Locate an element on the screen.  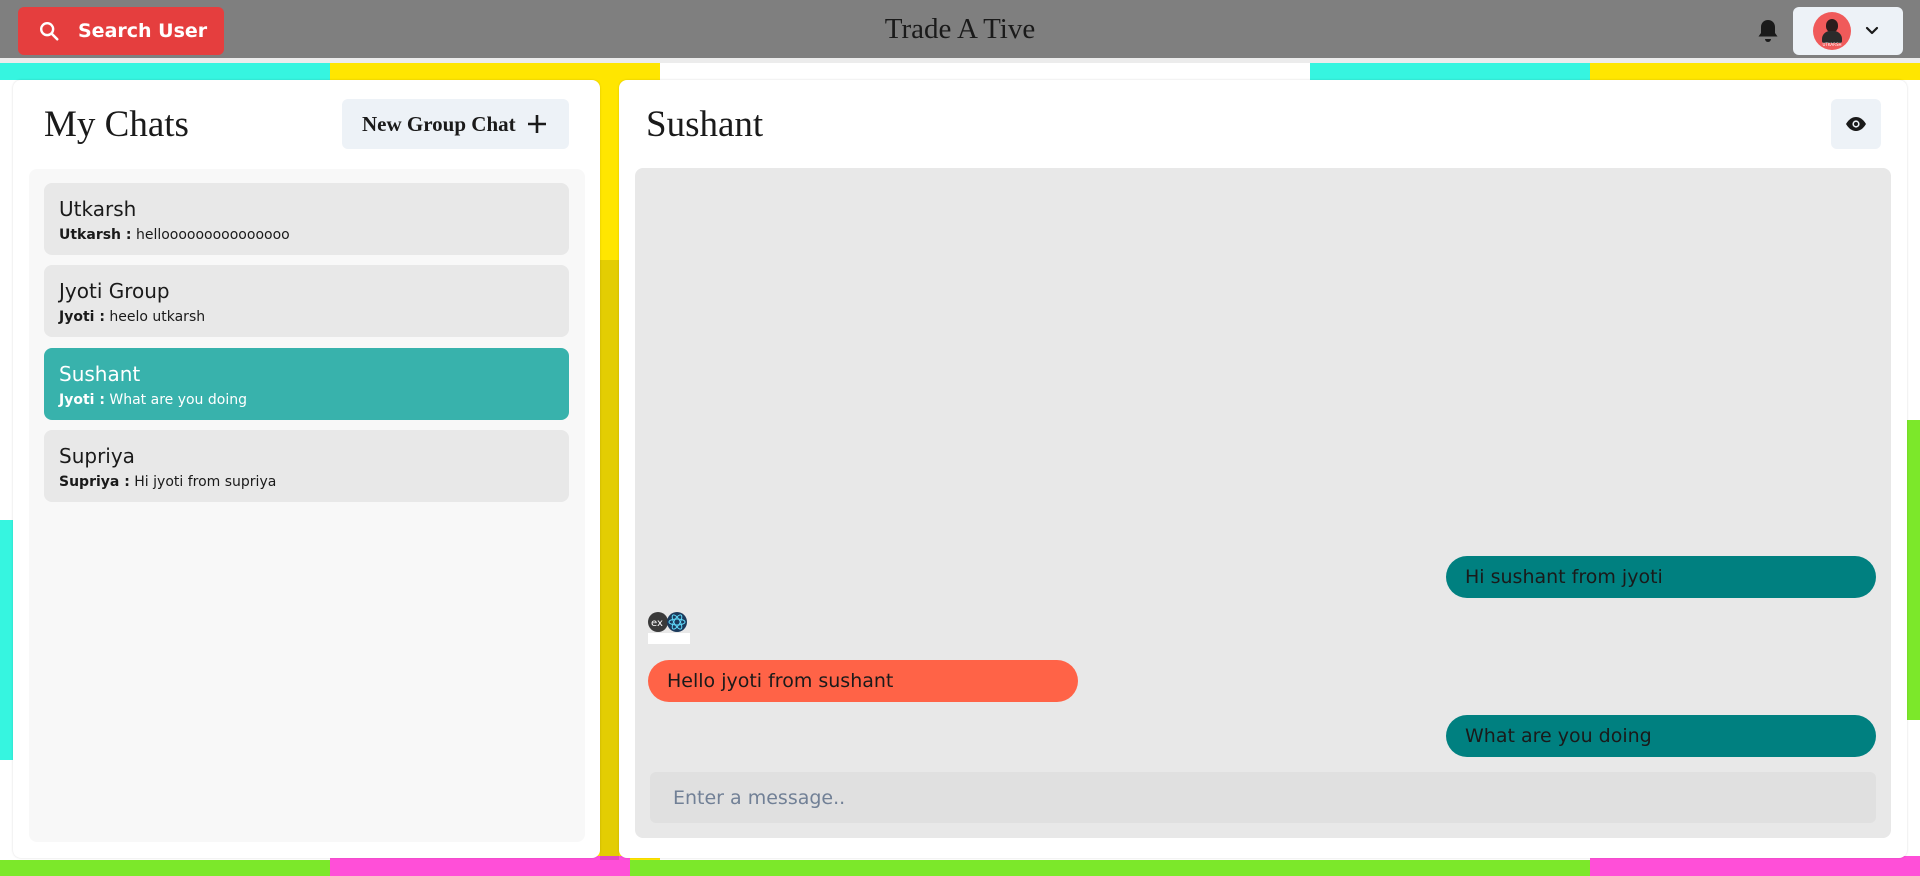
search-user-button: Search User is located at coordinates (121, 31).